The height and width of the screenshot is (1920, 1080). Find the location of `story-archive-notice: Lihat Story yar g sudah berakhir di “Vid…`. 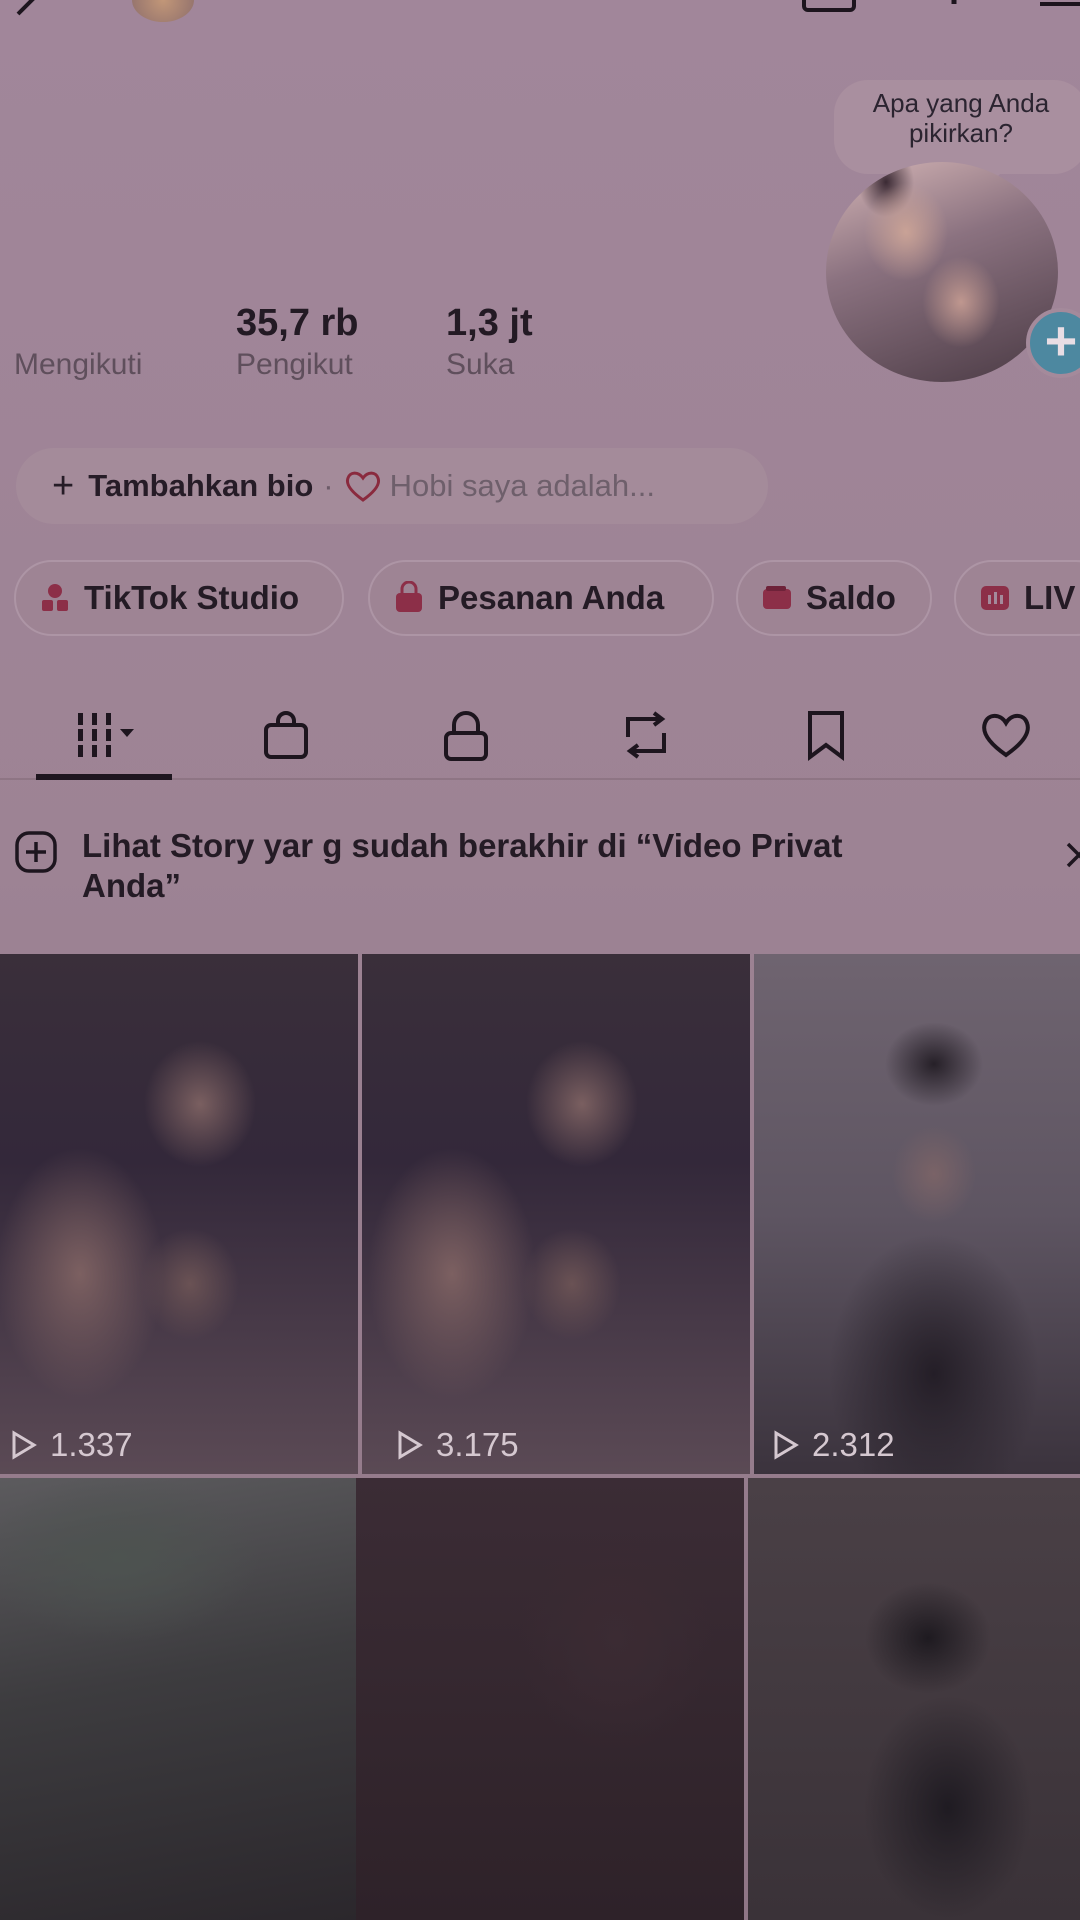

story-archive-notice: Lihat Story yar g sudah berakhir di “Vid… is located at coordinates (547, 872).